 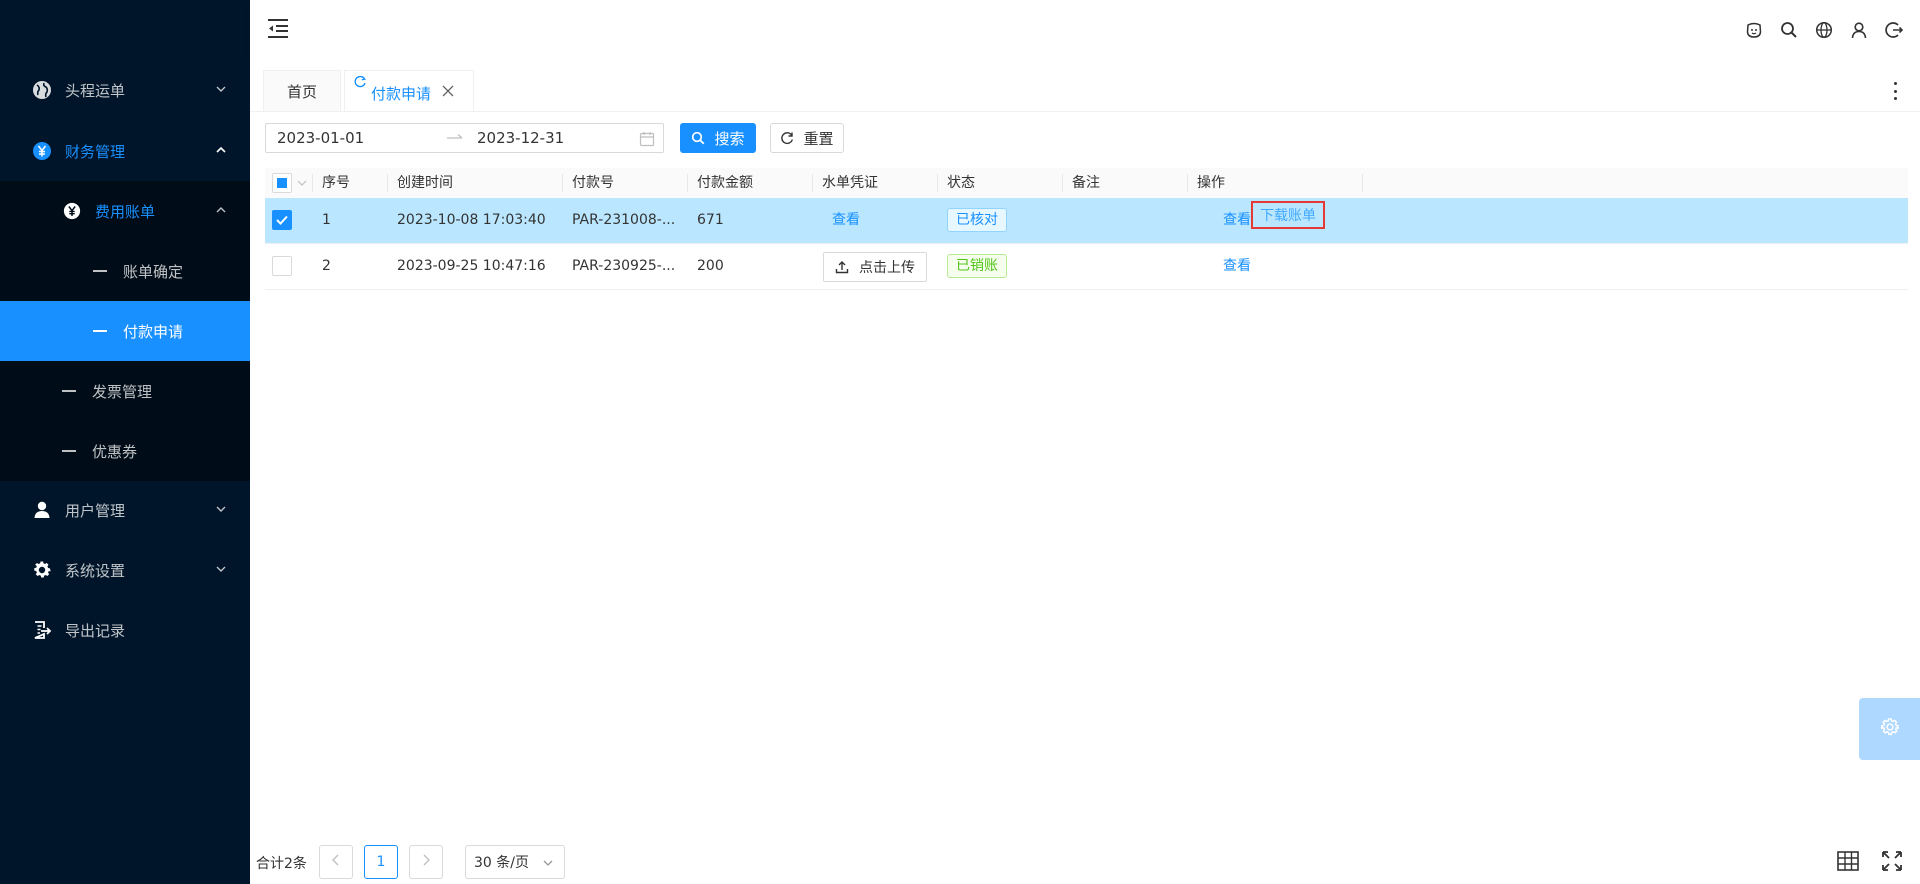 I want to click on download-bill-highlight: 下载账单, so click(x=1288, y=215).